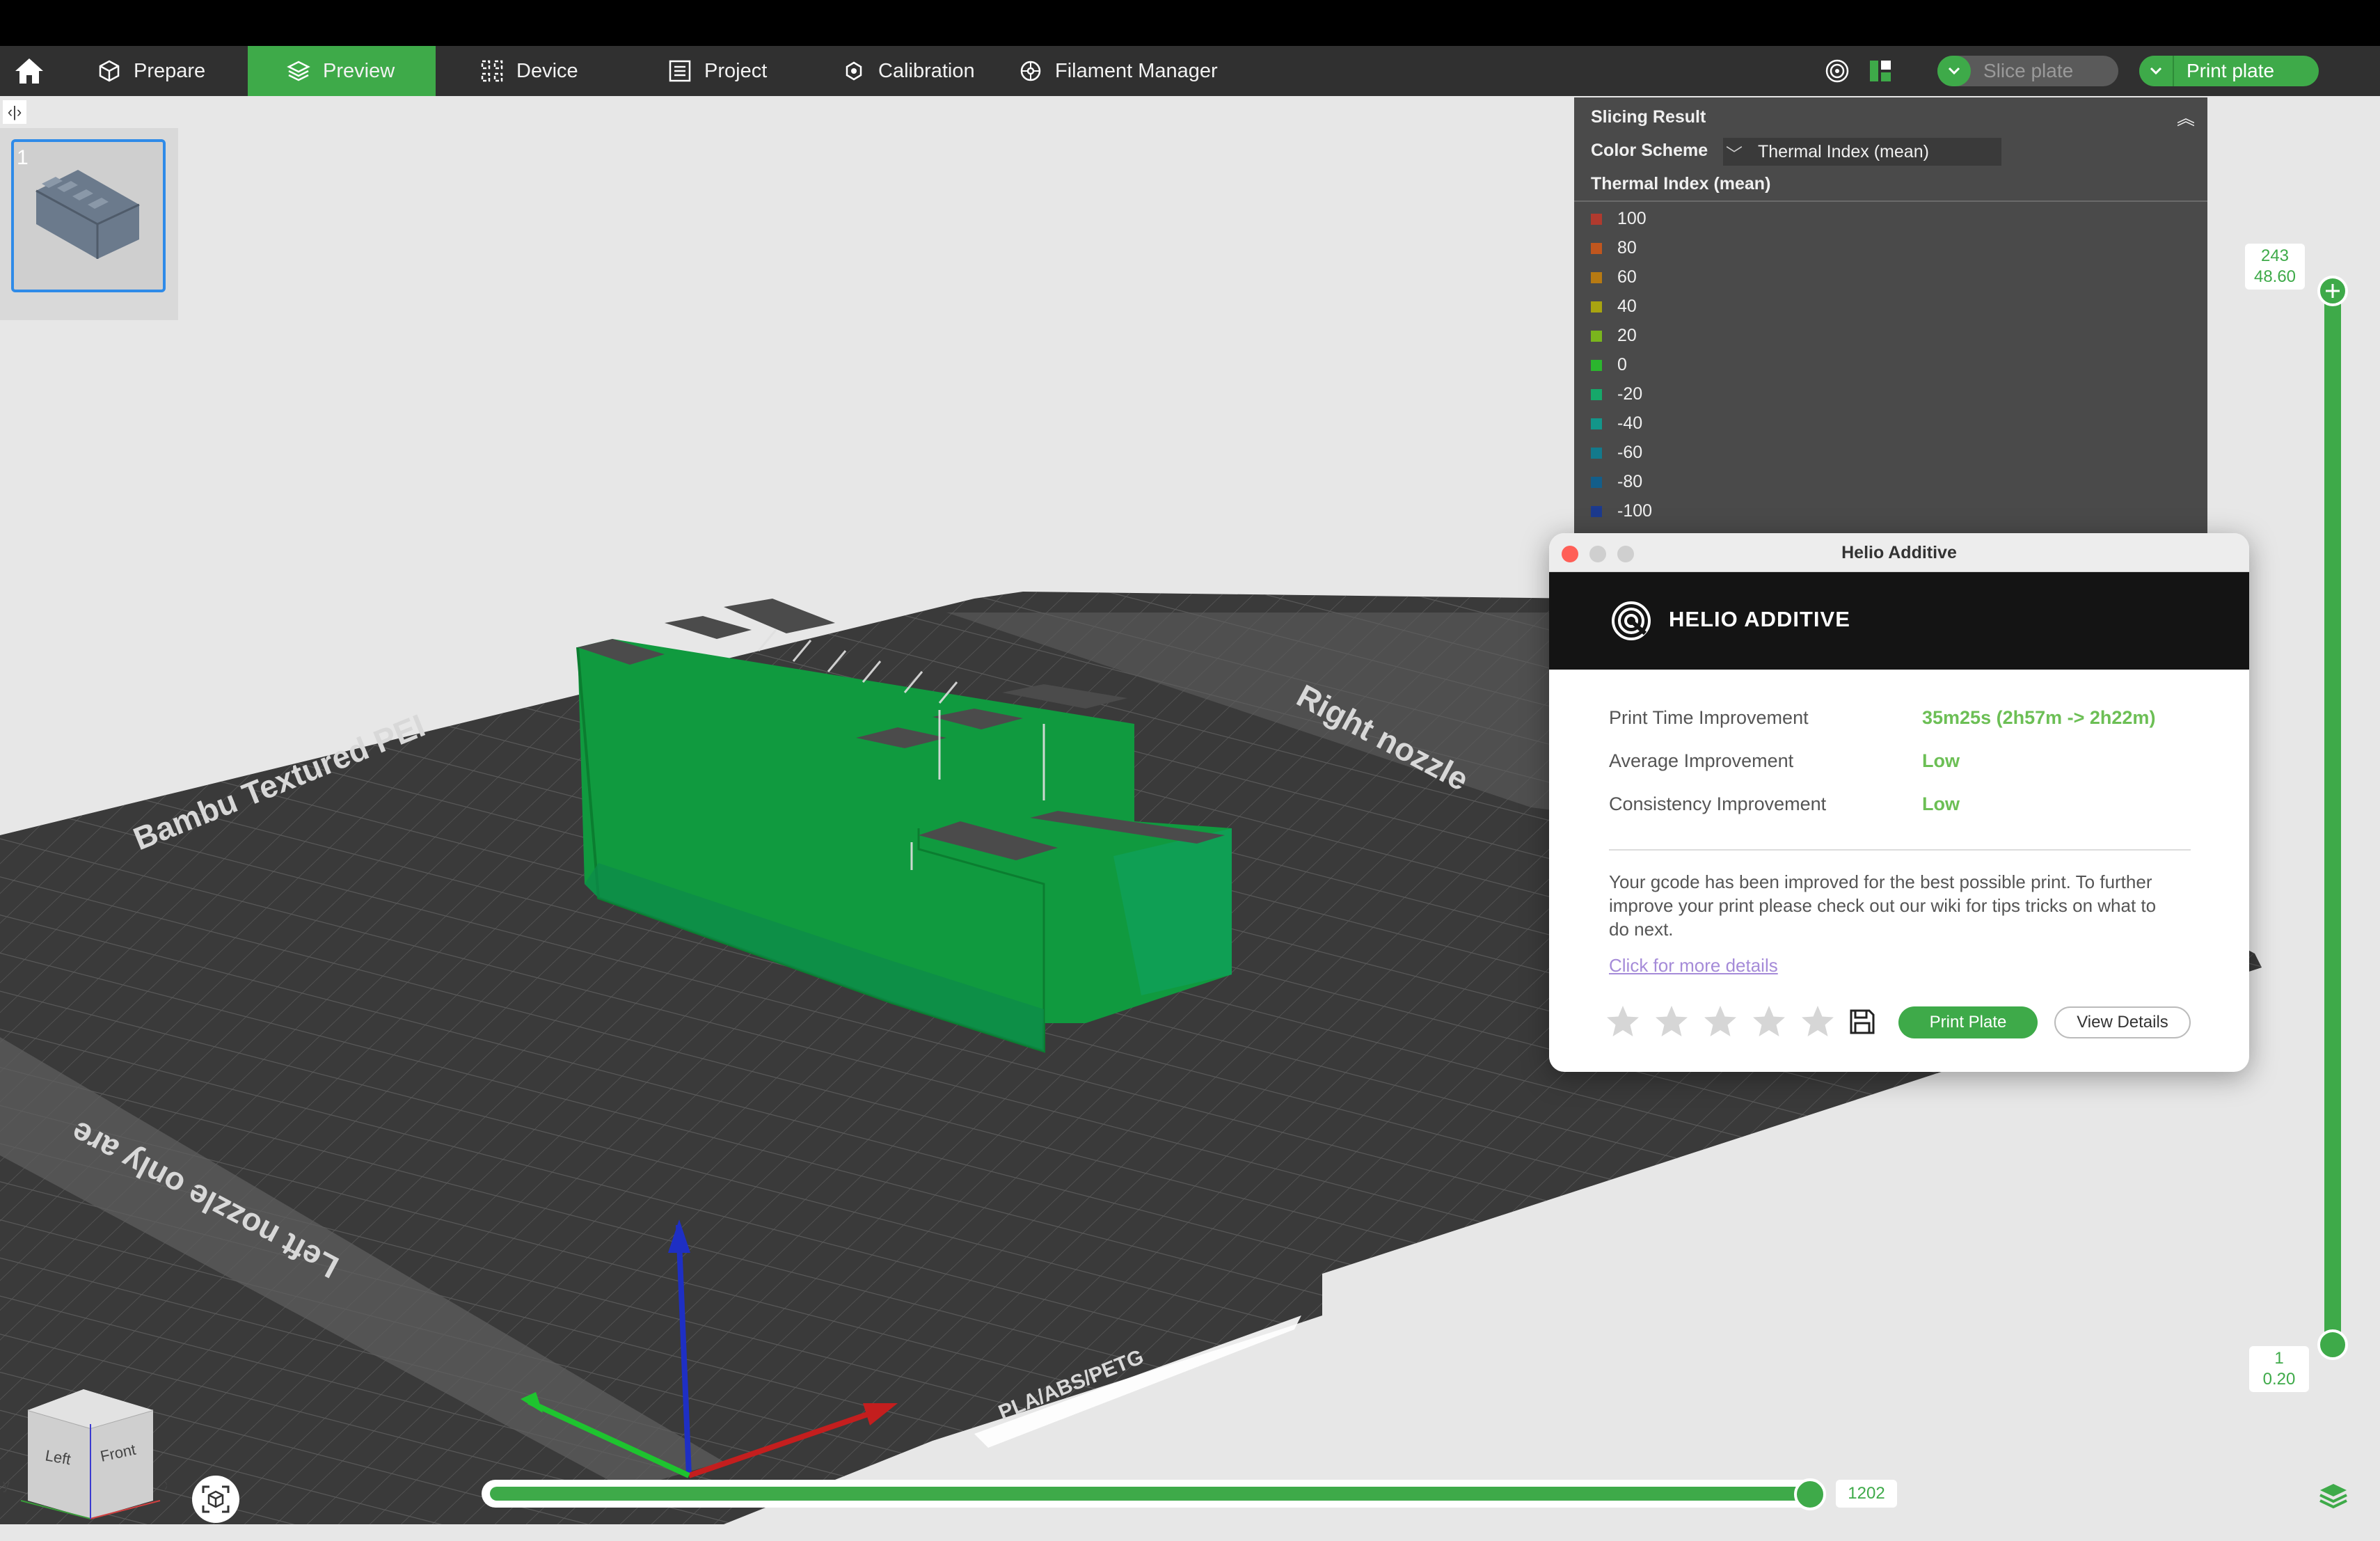 This screenshot has width=2380, height=1541. What do you see at coordinates (1693, 966) in the screenshot?
I see `more-details-link: Click for more details` at bounding box center [1693, 966].